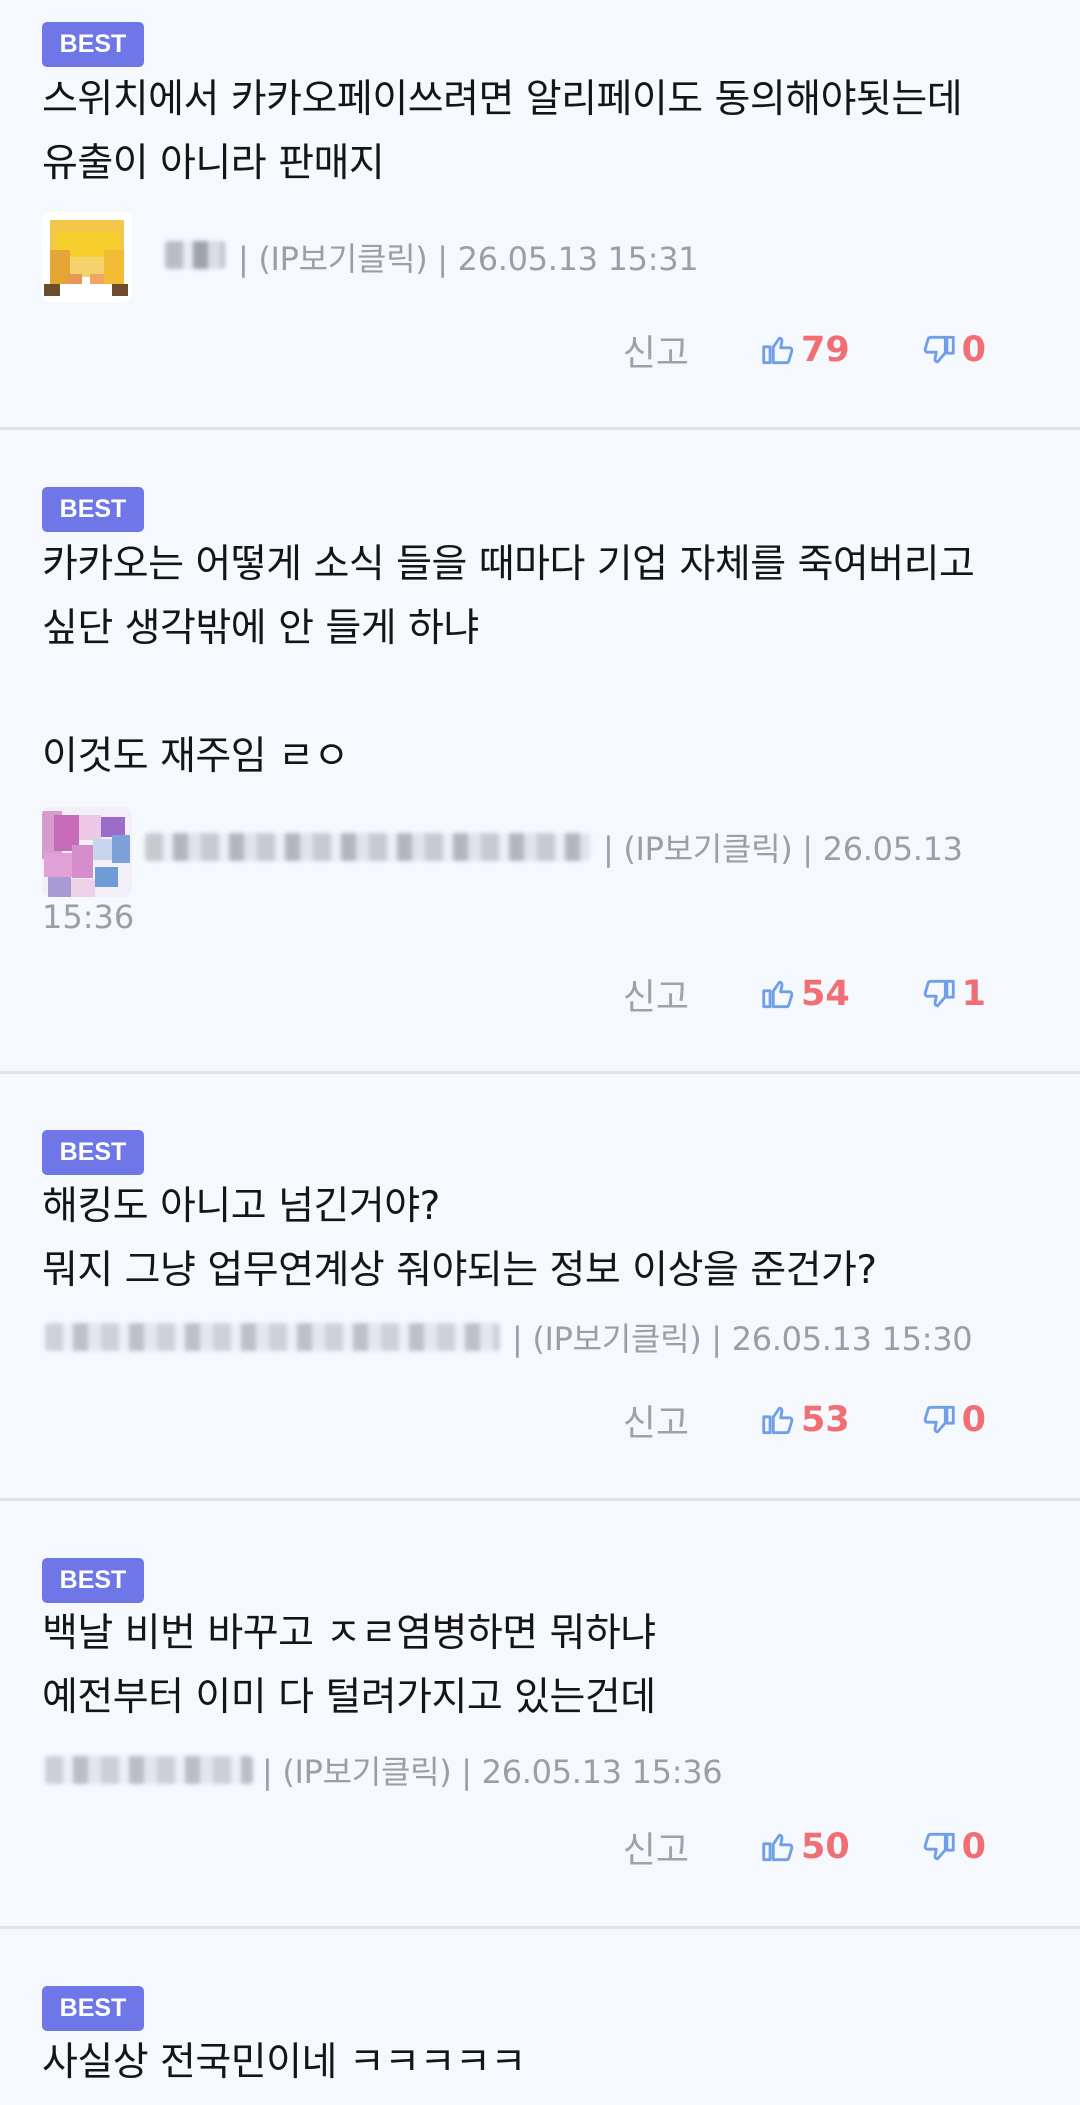 Image resolution: width=1080 pixels, height=2105 pixels. What do you see at coordinates (468, 259) in the screenshot?
I see `comment-meta: | (IP보기클릭) | 26.05.13 15:31` at bounding box center [468, 259].